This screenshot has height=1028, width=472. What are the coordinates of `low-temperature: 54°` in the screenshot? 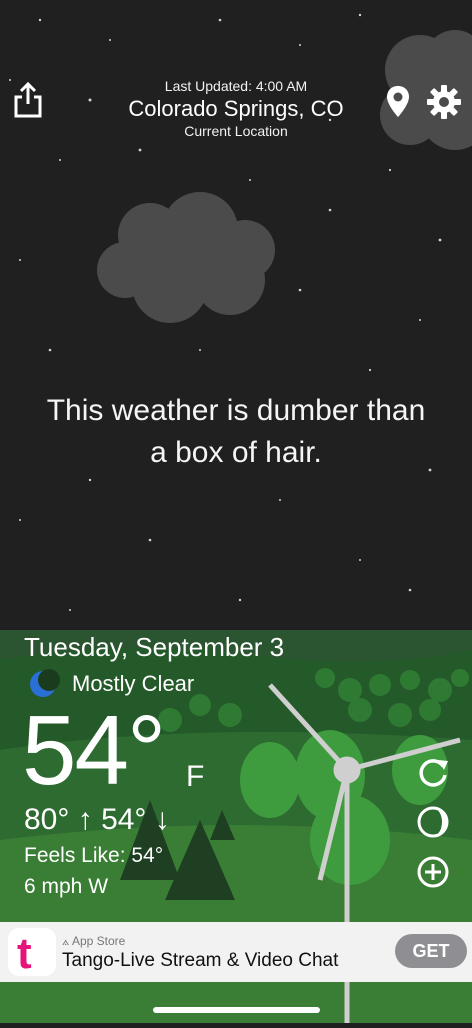 It's located at (124, 819).